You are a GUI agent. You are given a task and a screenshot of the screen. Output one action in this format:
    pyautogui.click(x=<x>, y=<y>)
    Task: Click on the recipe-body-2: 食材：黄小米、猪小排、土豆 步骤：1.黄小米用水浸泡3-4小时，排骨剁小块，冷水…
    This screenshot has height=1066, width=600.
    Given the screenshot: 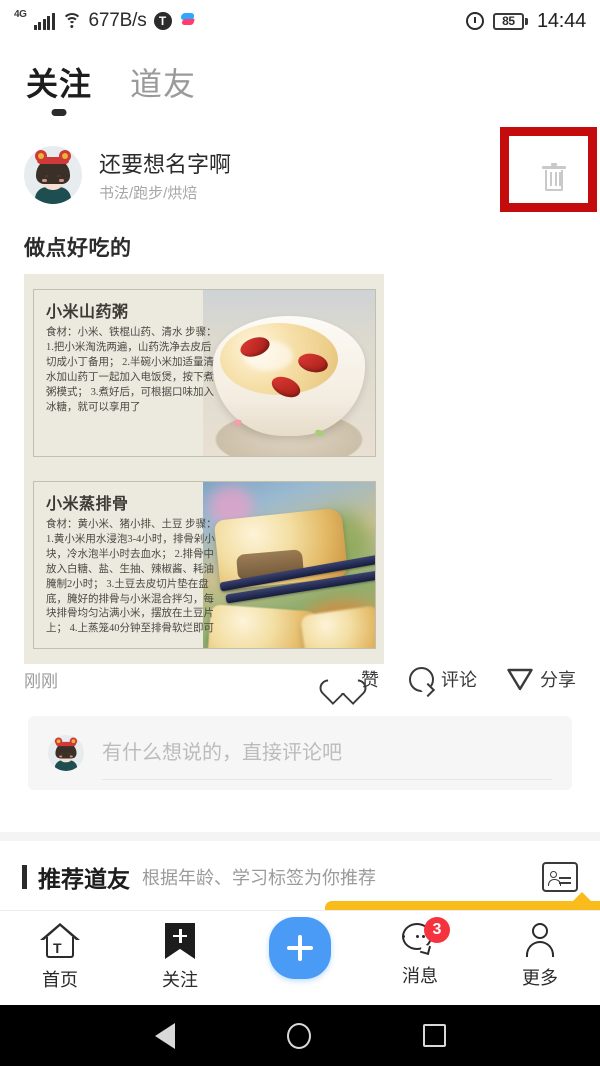 What is the action you would take?
    pyautogui.click(x=131, y=577)
    